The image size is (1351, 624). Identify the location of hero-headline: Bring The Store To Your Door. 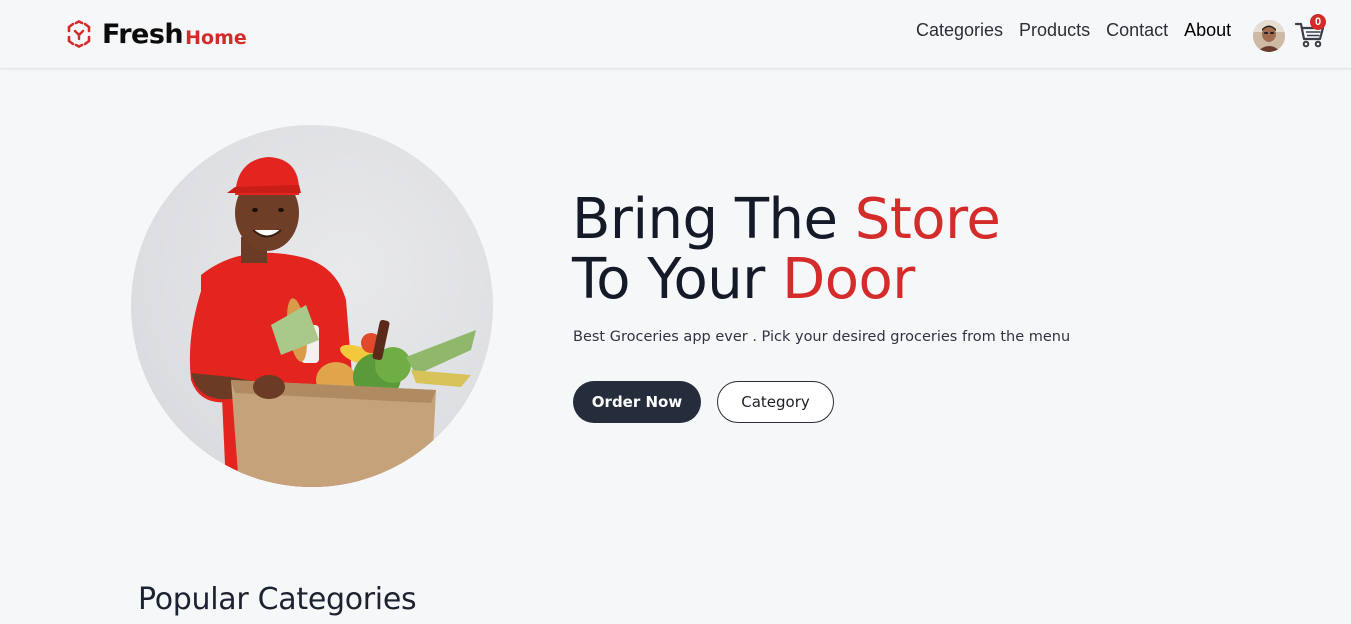
(786, 249).